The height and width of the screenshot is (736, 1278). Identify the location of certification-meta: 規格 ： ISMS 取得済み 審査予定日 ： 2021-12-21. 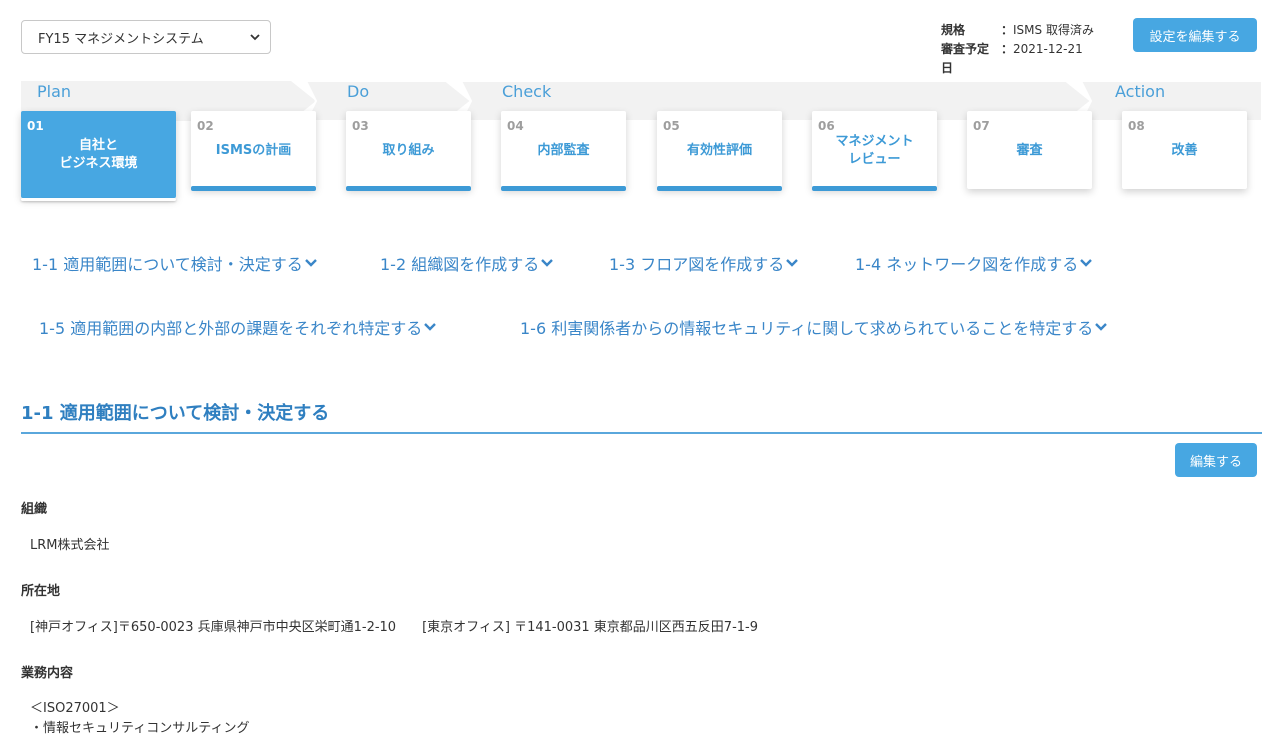
(1017, 49).